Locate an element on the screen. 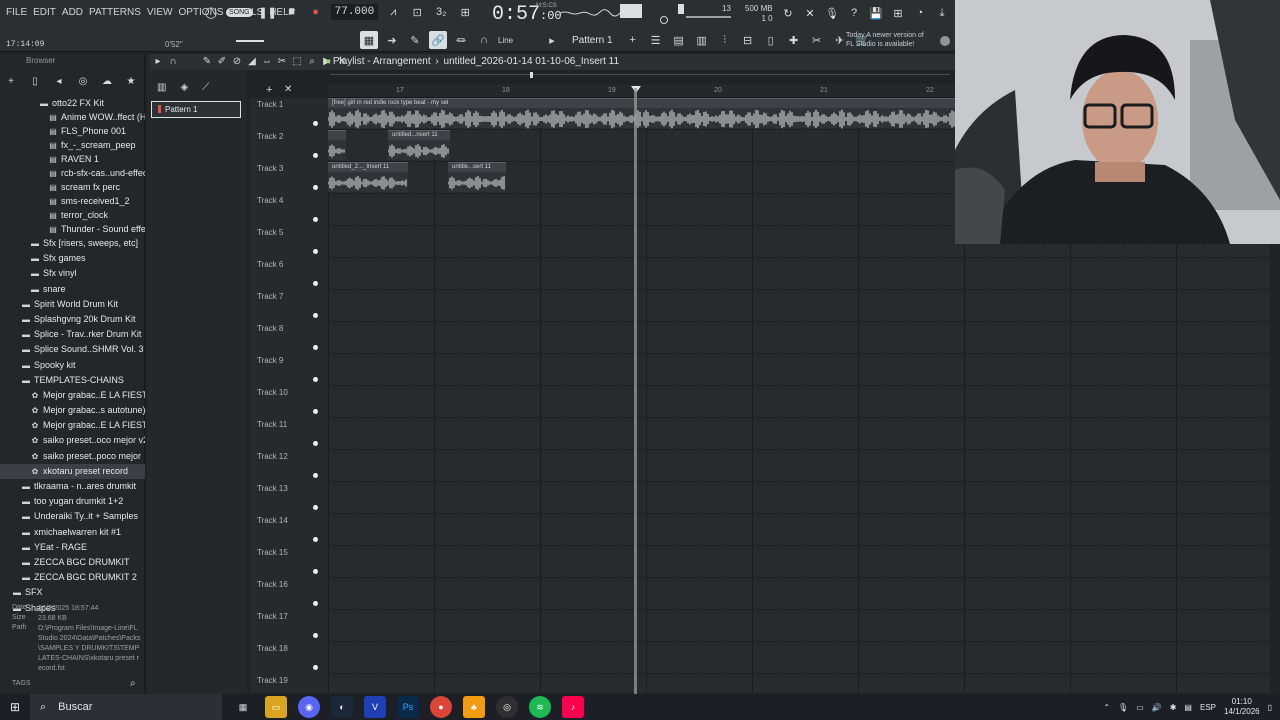 The height and width of the screenshot is (720, 1280). piano-icon: ▦ is located at coordinates (369, 40).